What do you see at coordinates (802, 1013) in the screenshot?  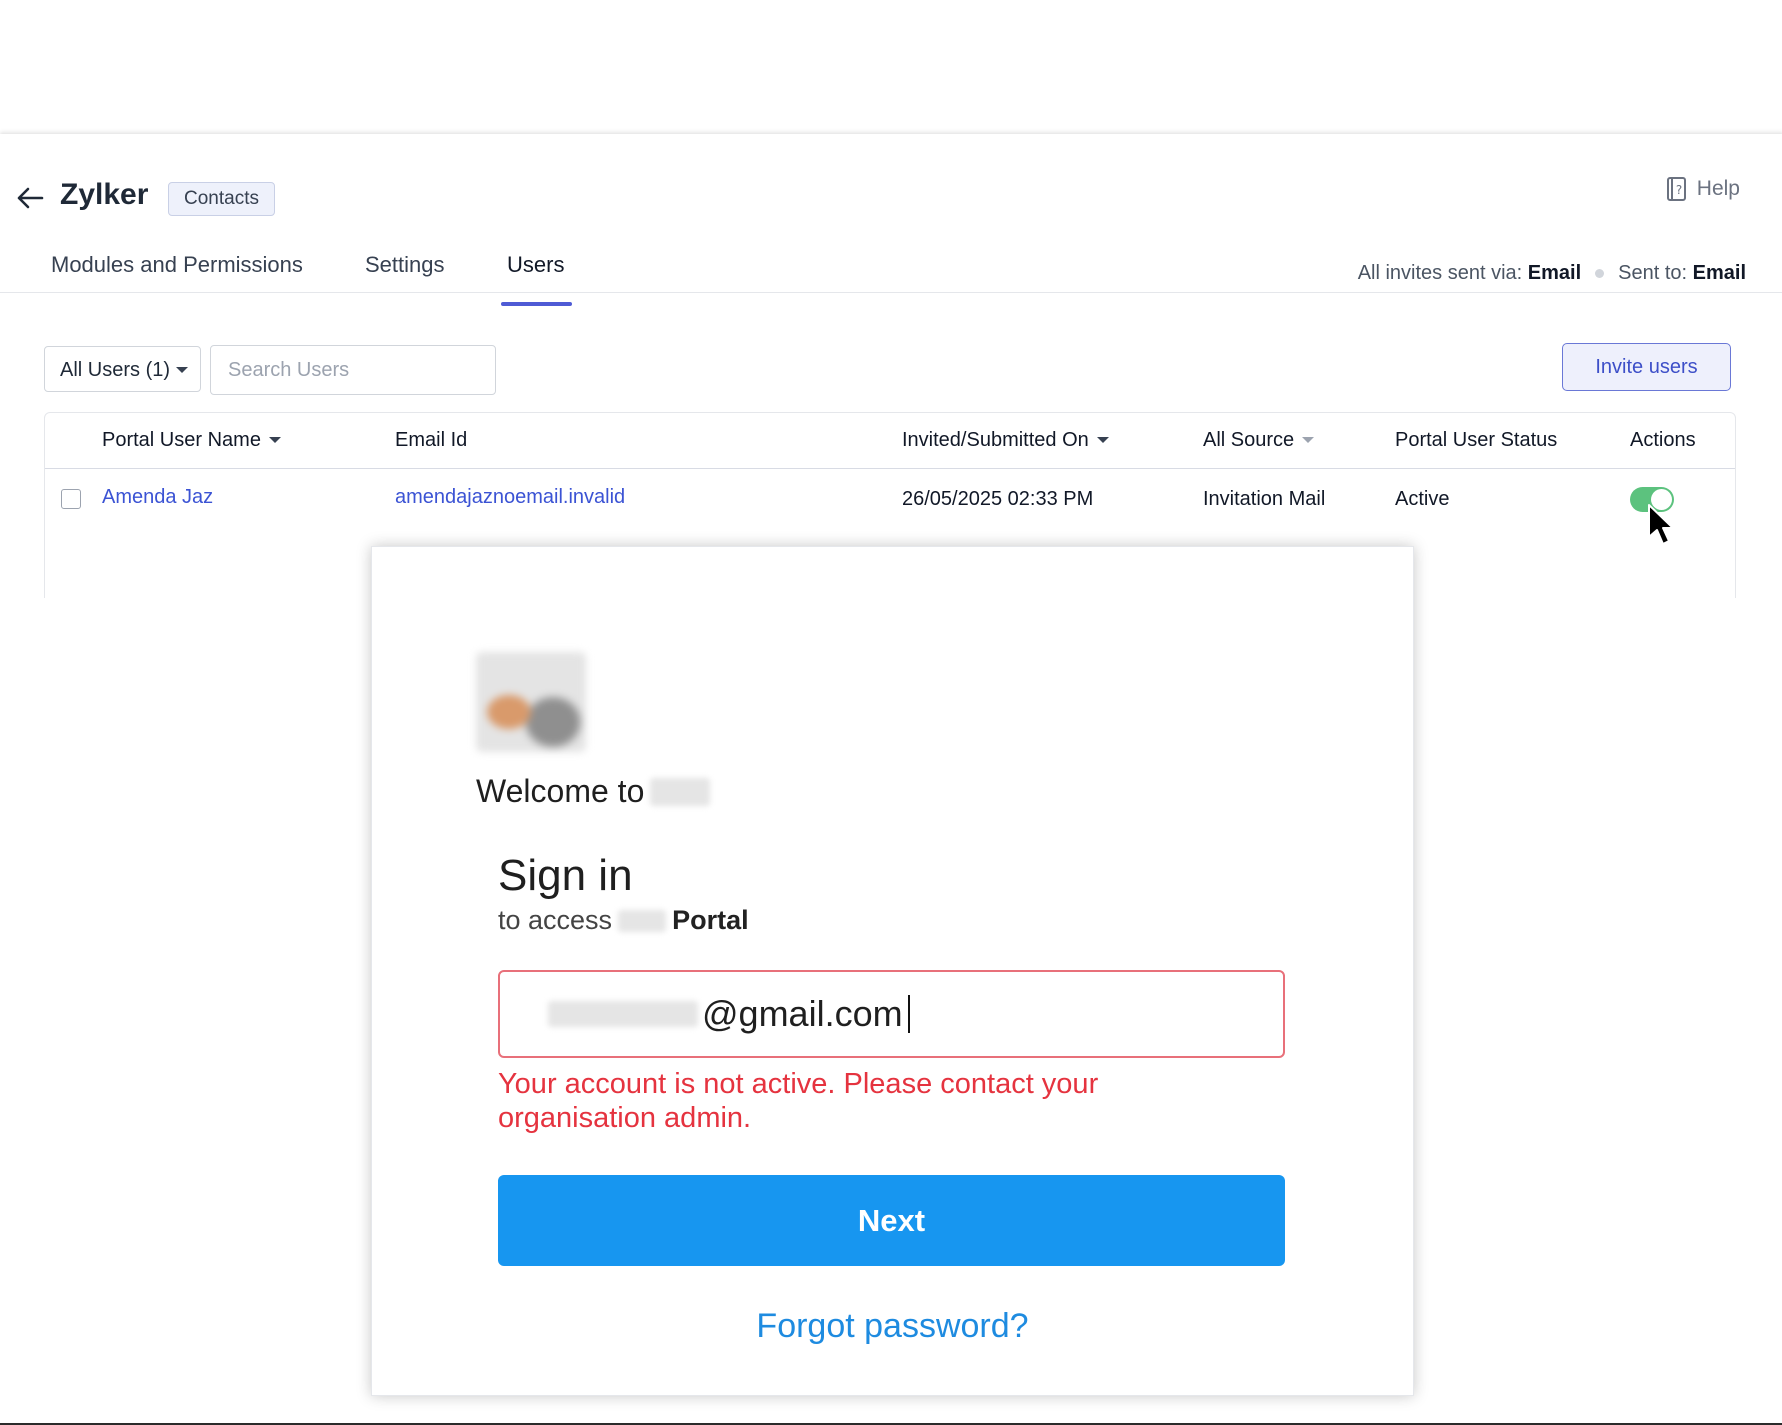 I see `email-domain: @gmail.com` at bounding box center [802, 1013].